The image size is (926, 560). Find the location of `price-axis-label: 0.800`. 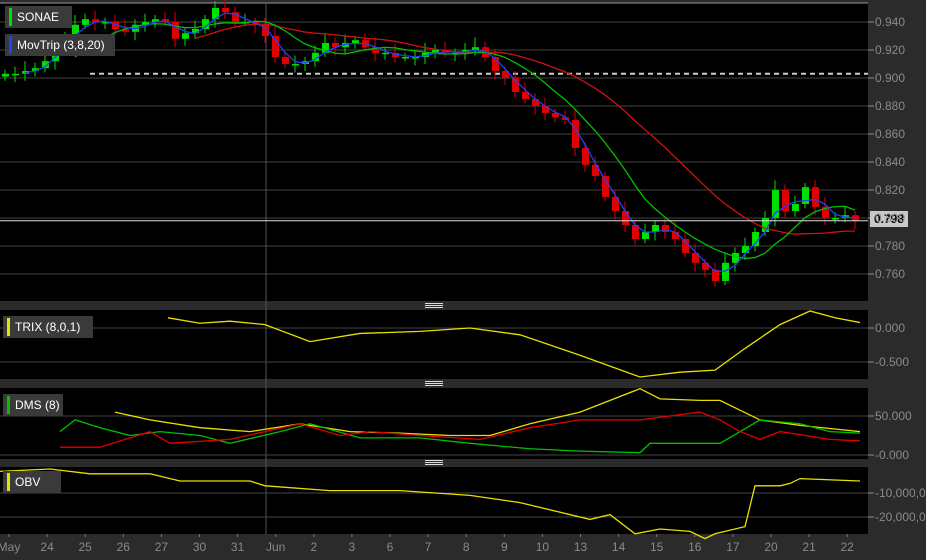

price-axis-label: 0.800 is located at coordinates (890, 218).